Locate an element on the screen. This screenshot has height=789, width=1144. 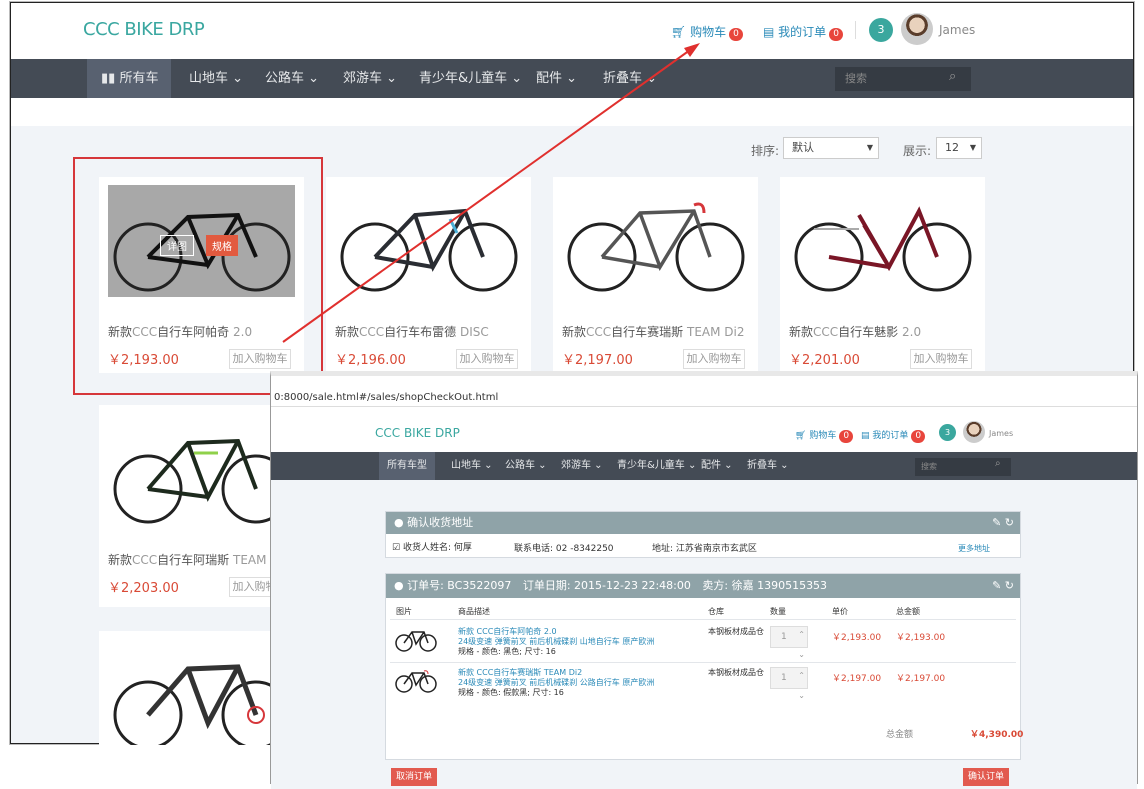
receiver-name: 收货人姓名: 何厚 is located at coordinates (437, 548).